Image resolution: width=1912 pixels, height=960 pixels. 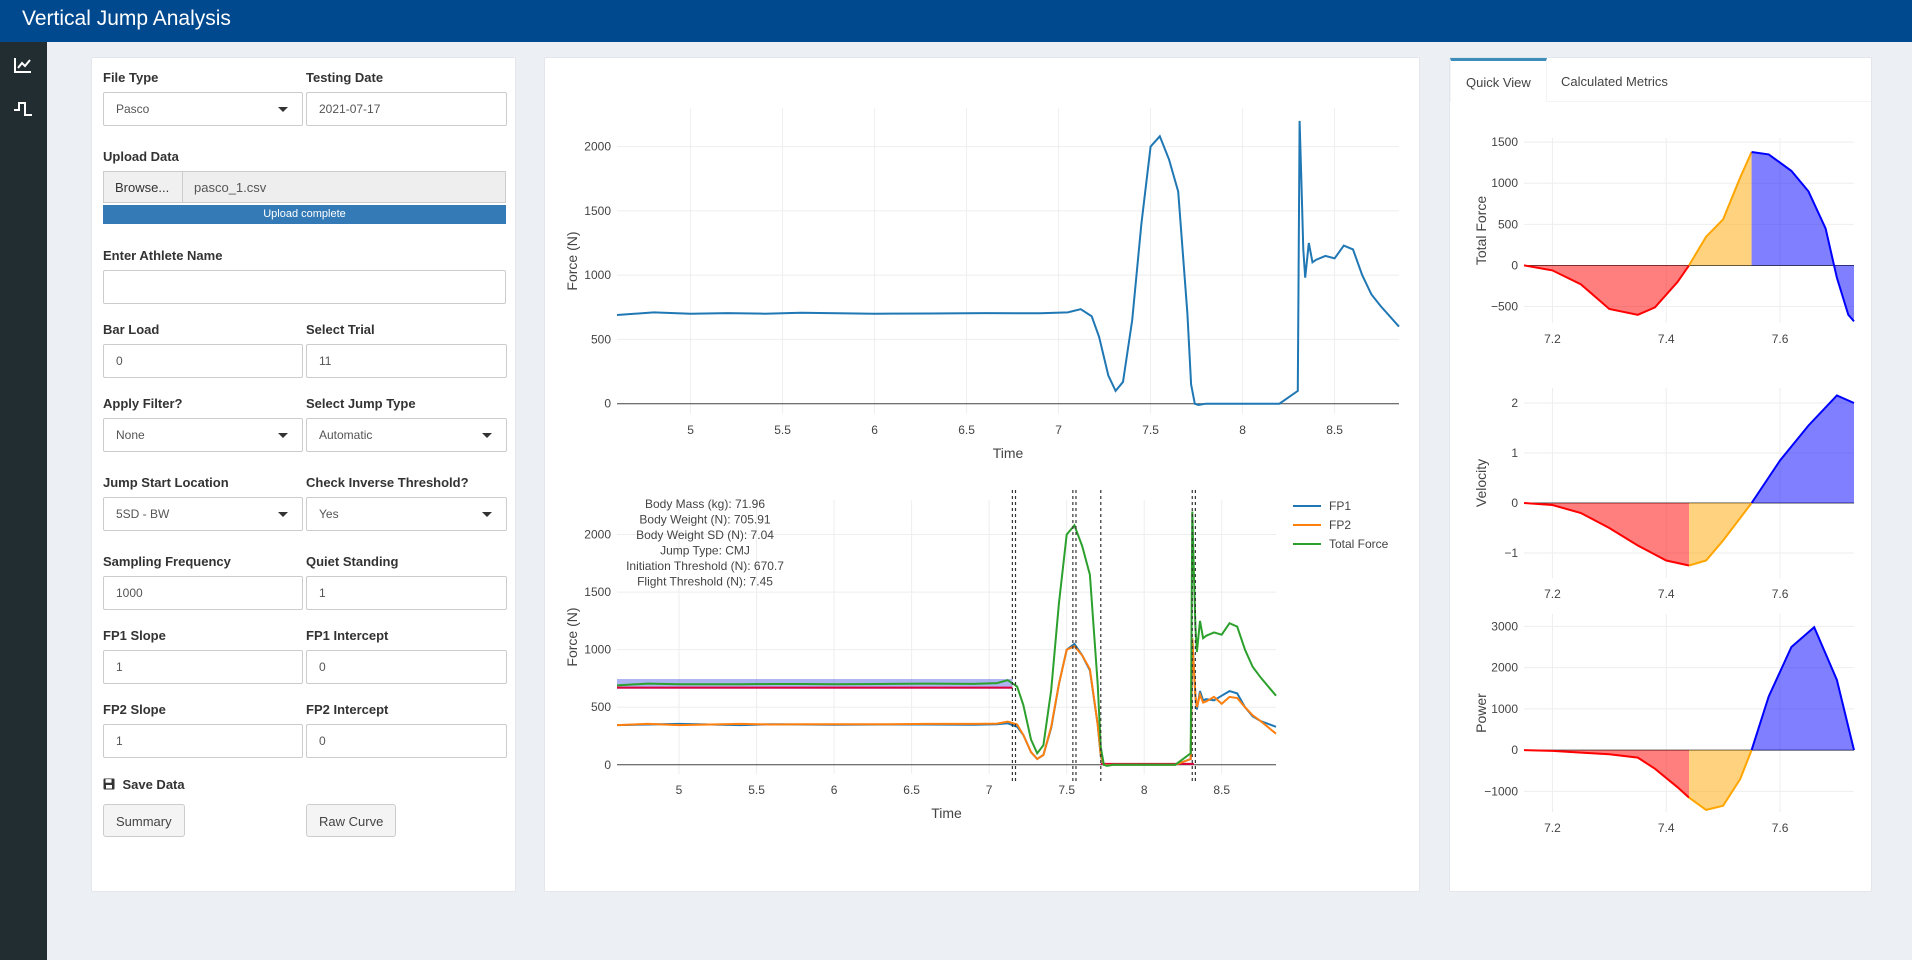 I want to click on y-tick-label: −500, so click(x=1504, y=307).